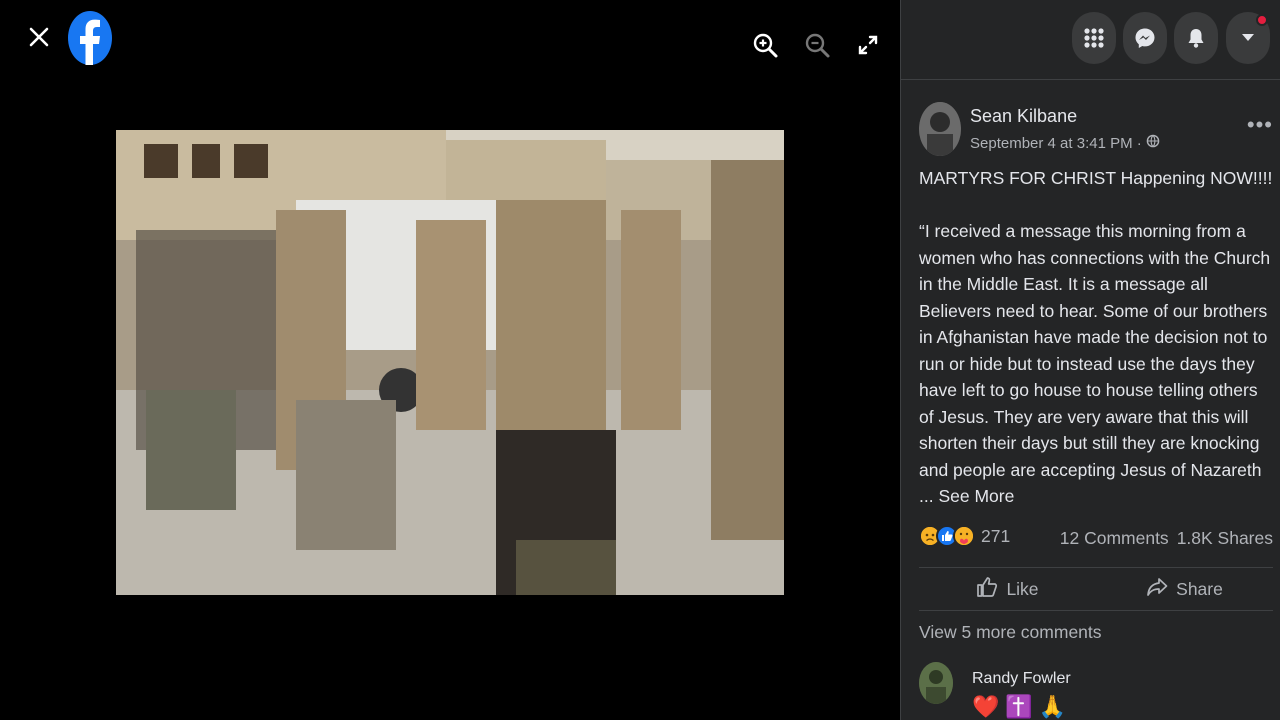 This screenshot has width=1280, height=720. Describe the element at coordinates (1145, 38) in the screenshot. I see `messenger-icon` at that location.